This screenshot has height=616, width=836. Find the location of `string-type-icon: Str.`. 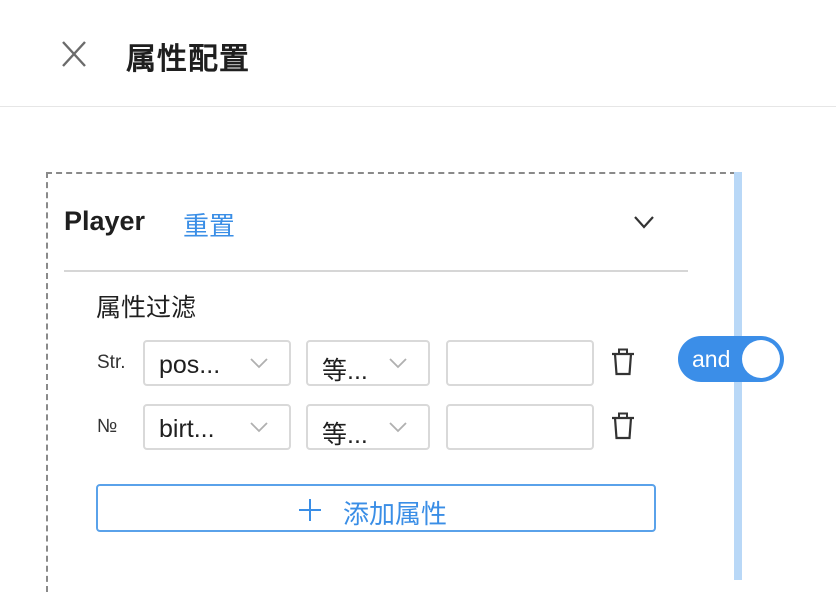

string-type-icon: Str. is located at coordinates (111, 362).